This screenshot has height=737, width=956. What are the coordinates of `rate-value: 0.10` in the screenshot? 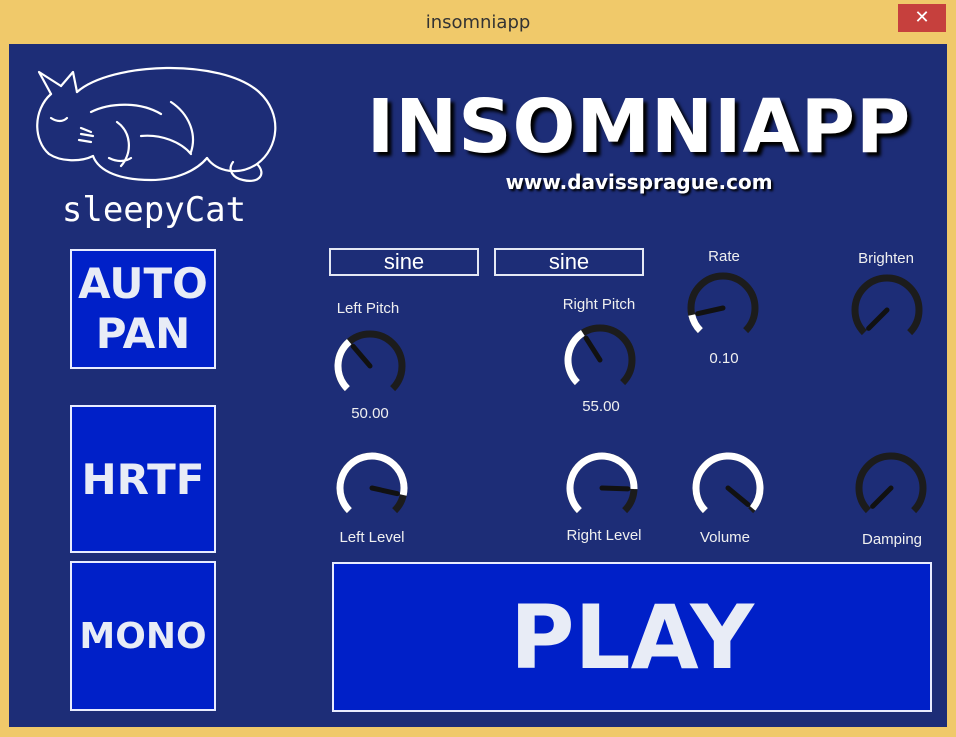 It's located at (724, 358).